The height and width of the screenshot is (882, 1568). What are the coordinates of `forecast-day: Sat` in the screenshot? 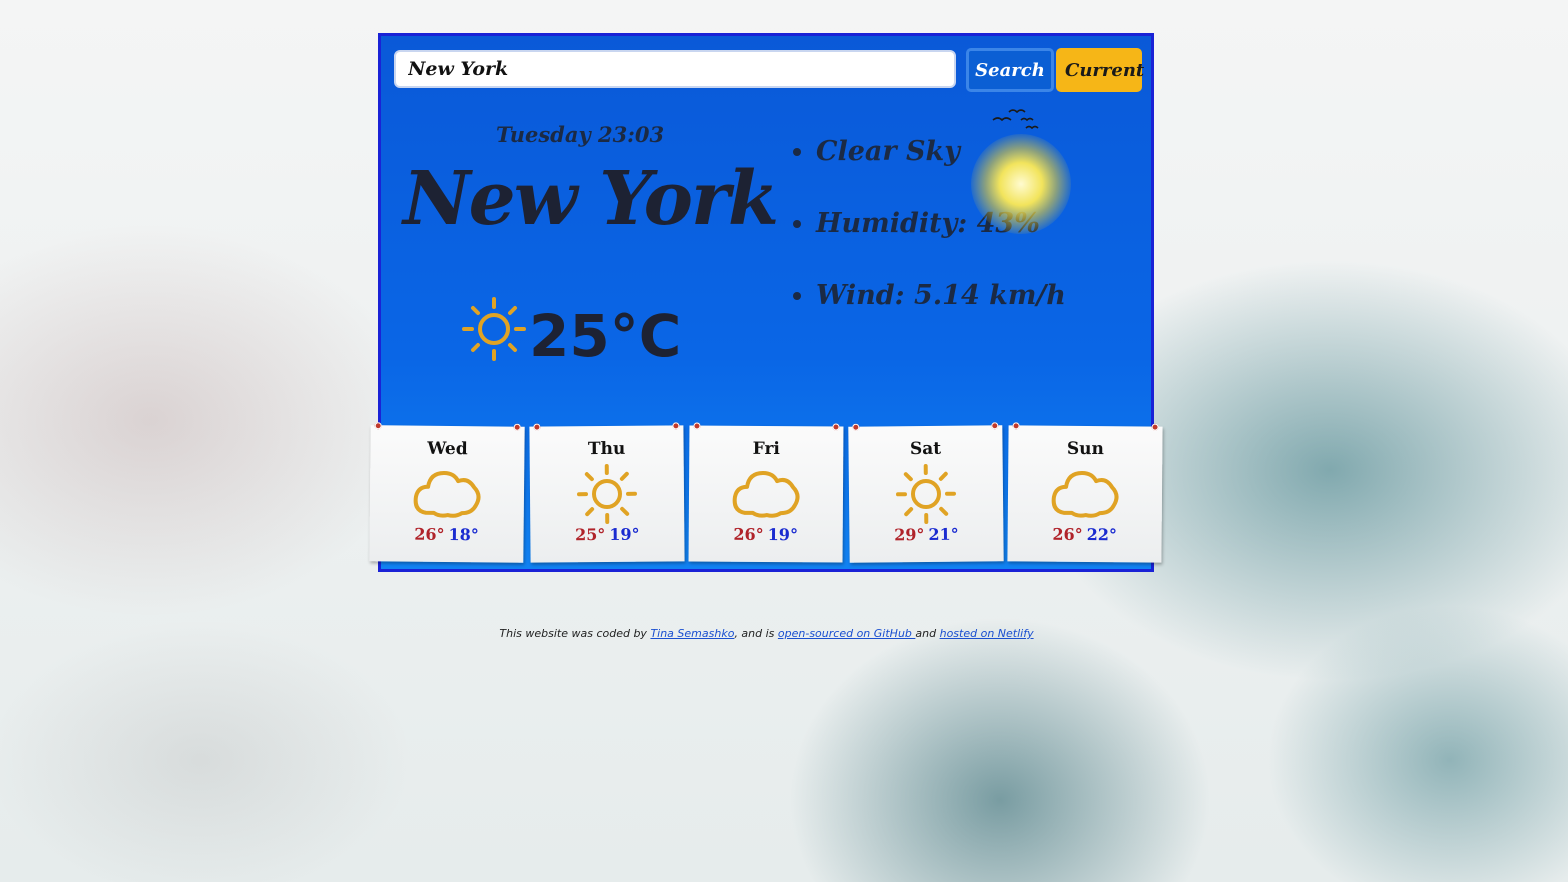 It's located at (925, 449).